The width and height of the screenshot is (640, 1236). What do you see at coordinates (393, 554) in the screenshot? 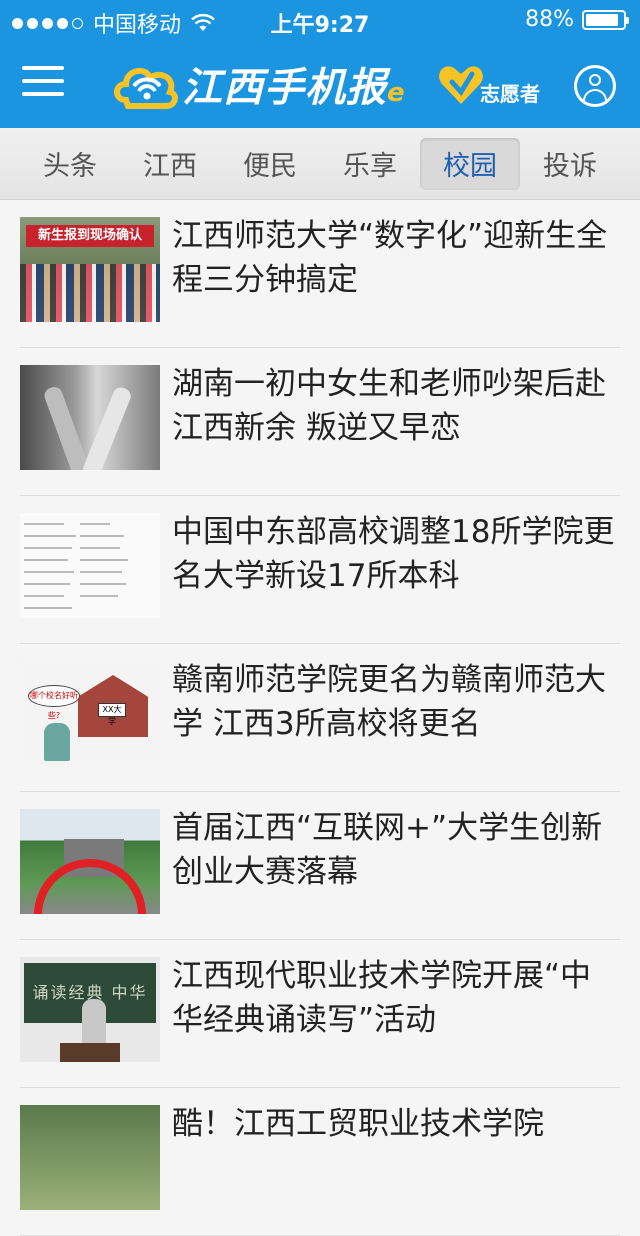
I see `news-title: 中国中东部高校调整18所学院更名大学新设17所本科` at bounding box center [393, 554].